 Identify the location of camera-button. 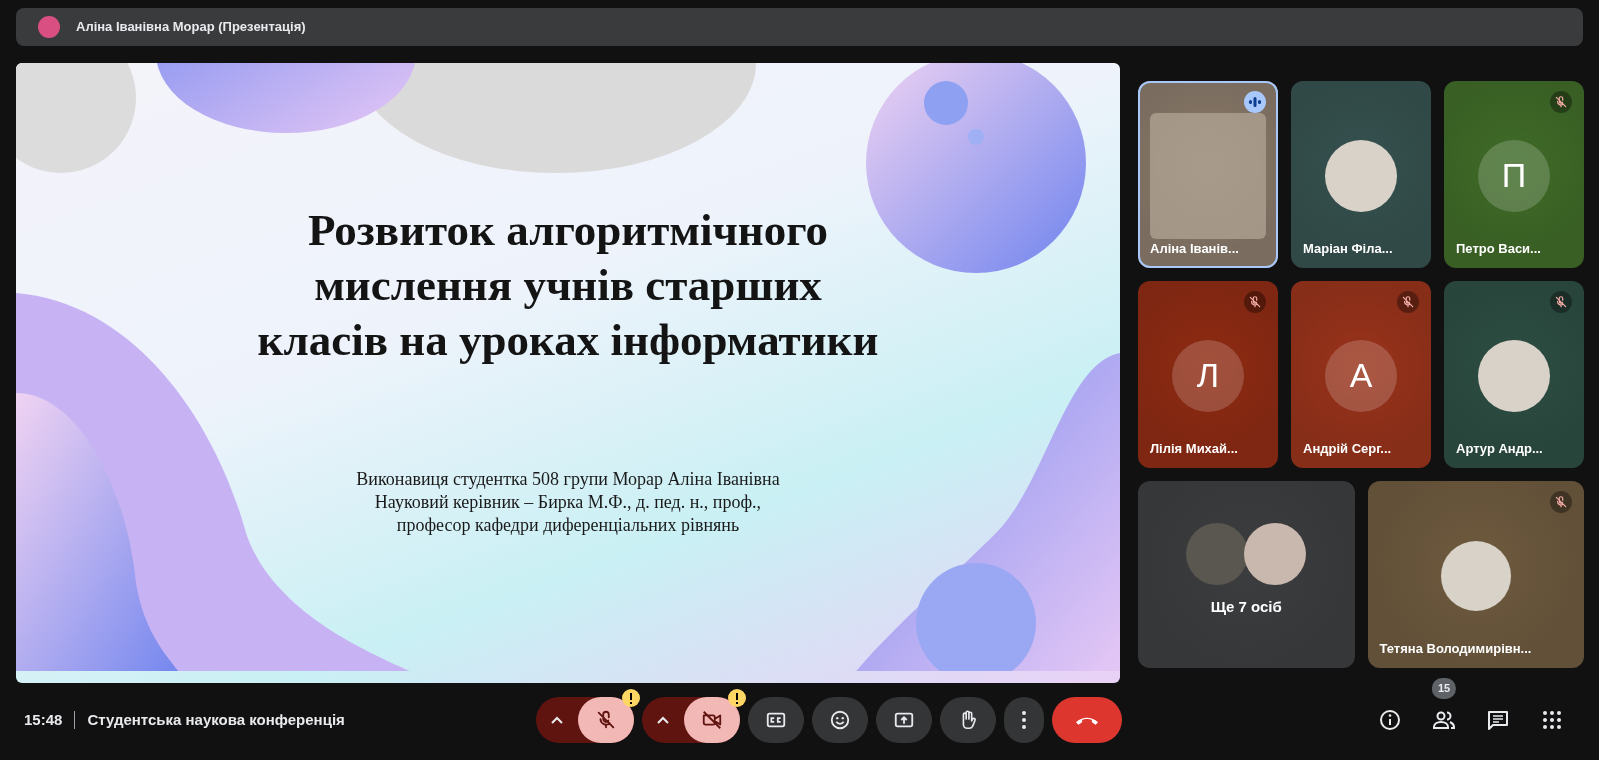
(712, 720).